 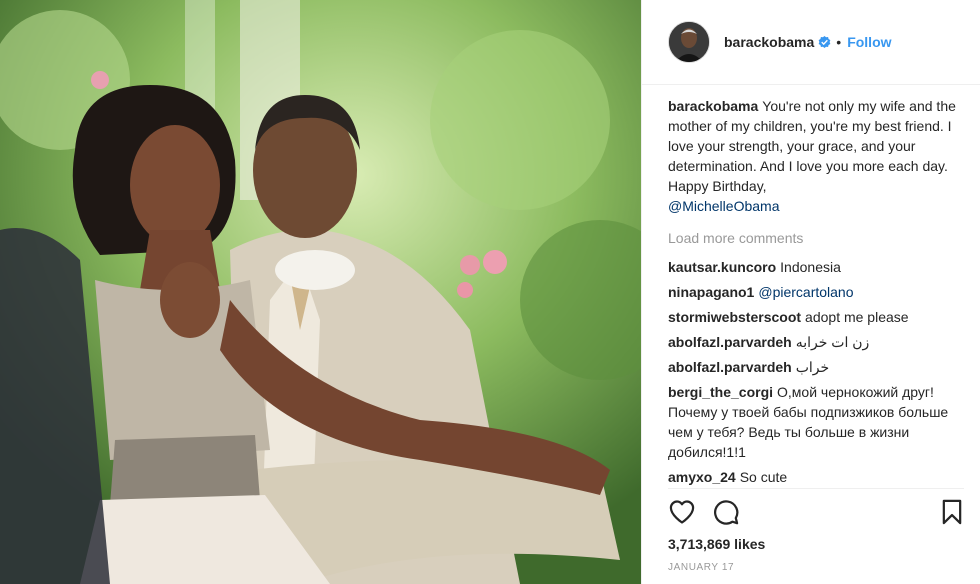 What do you see at coordinates (716, 544) in the screenshot?
I see `like-count: 3,713,869 likes` at bounding box center [716, 544].